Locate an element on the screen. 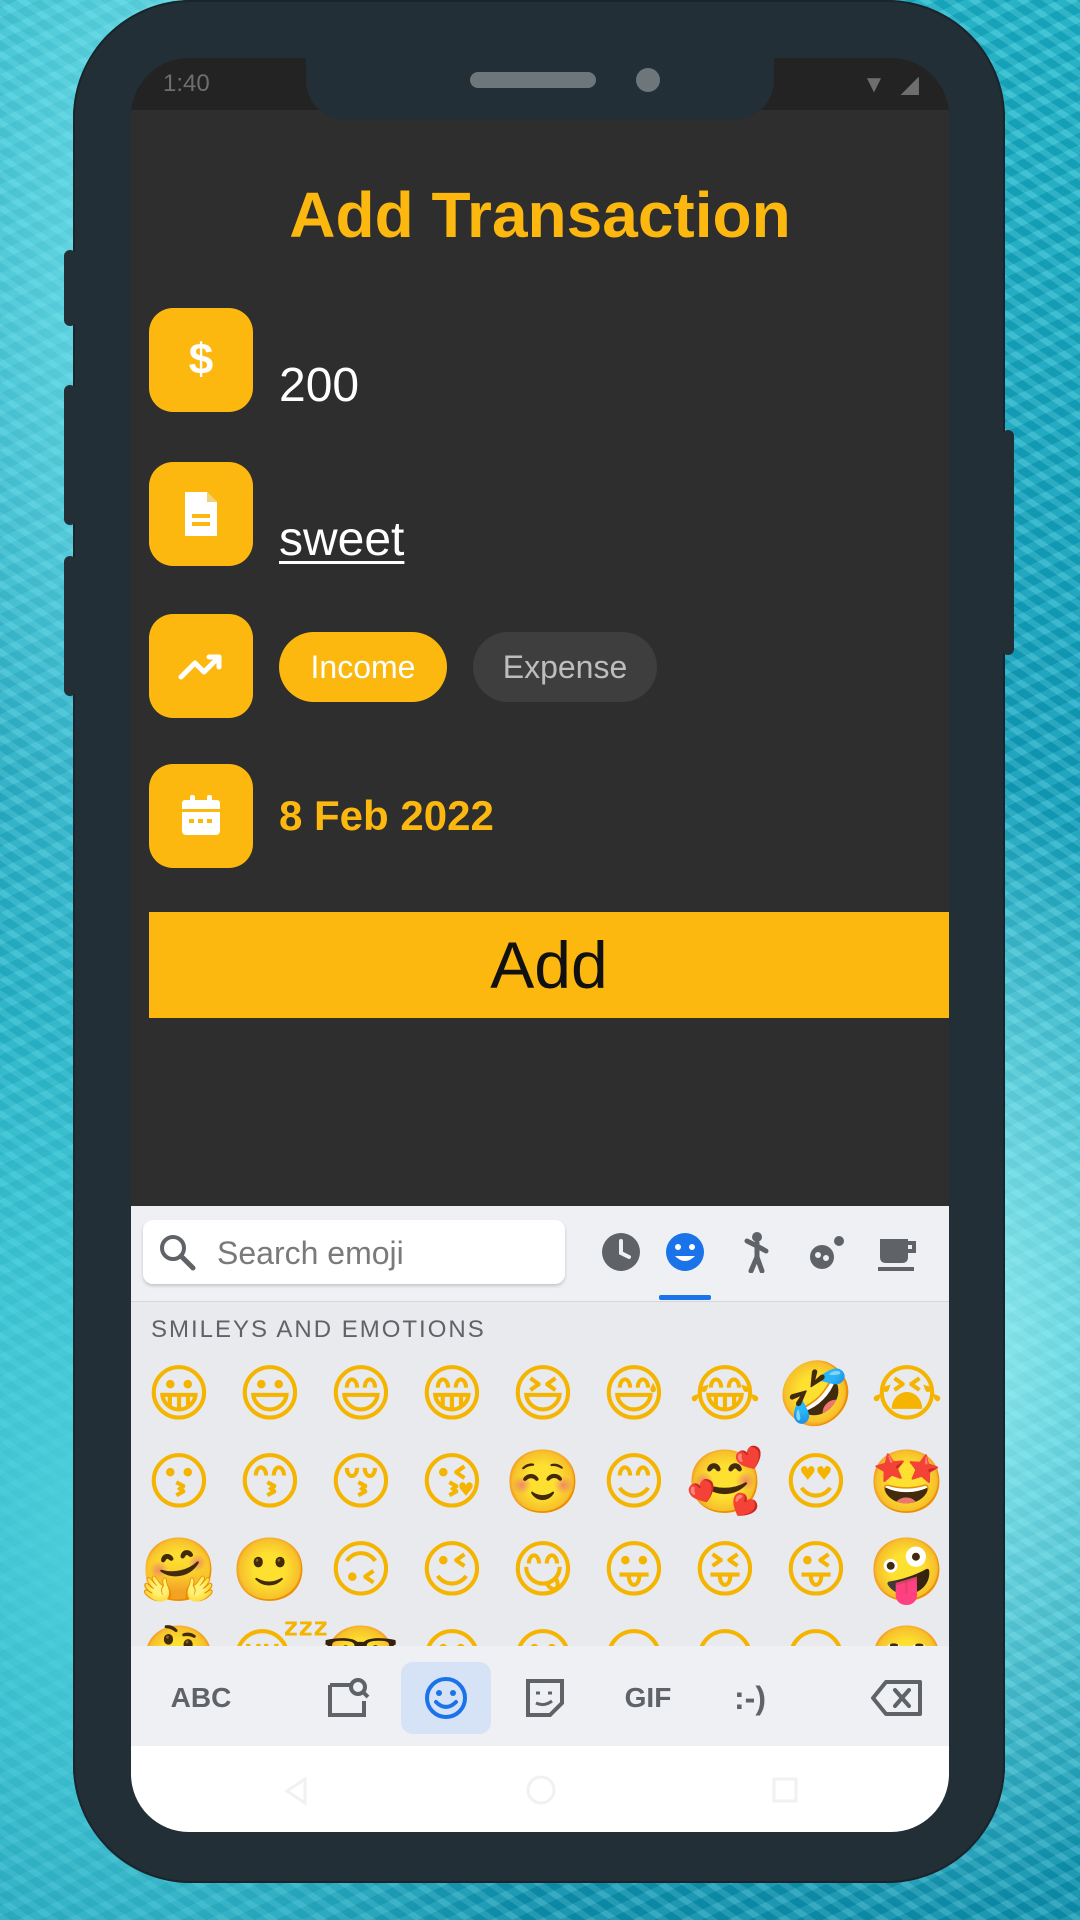 The image size is (1080, 1920). sticker-key is located at coordinates (545, 1698).